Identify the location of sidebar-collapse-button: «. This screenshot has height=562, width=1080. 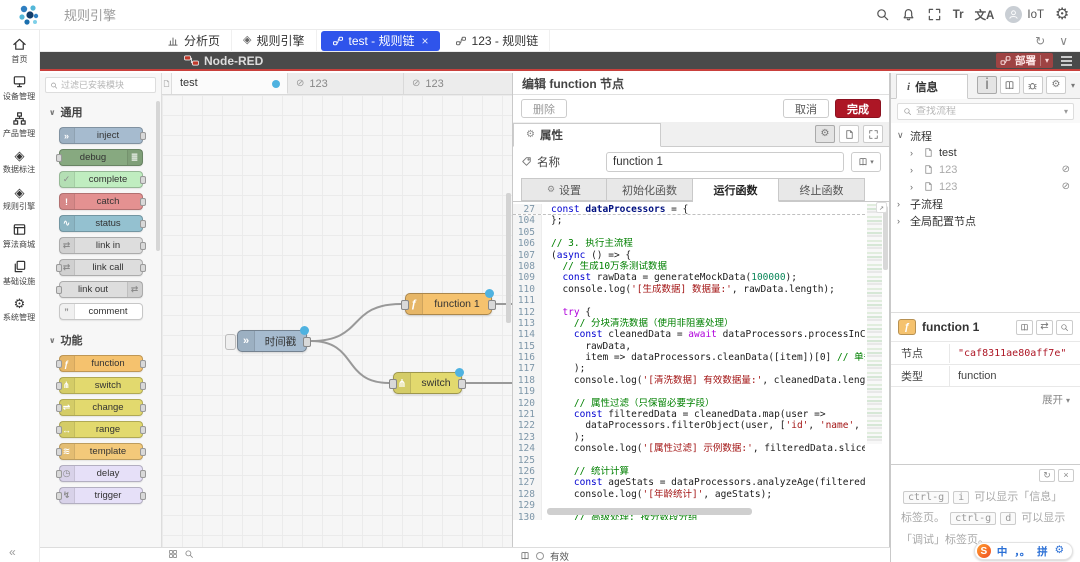
(12, 552).